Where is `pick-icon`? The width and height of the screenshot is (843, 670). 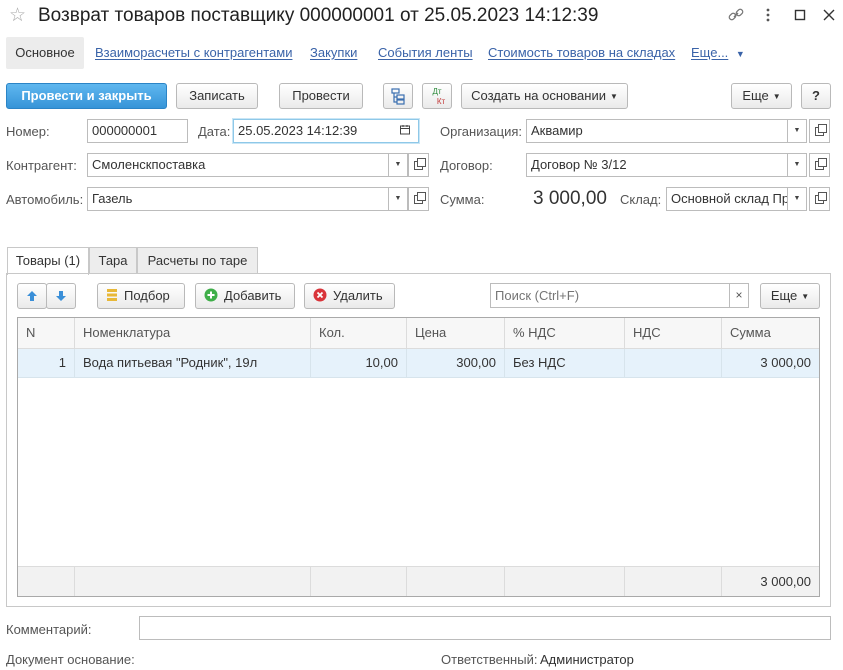 pick-icon is located at coordinates (112, 295).